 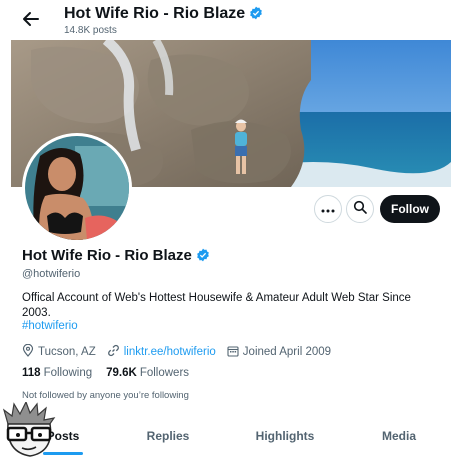 I want to click on more-icon, so click(x=328, y=209).